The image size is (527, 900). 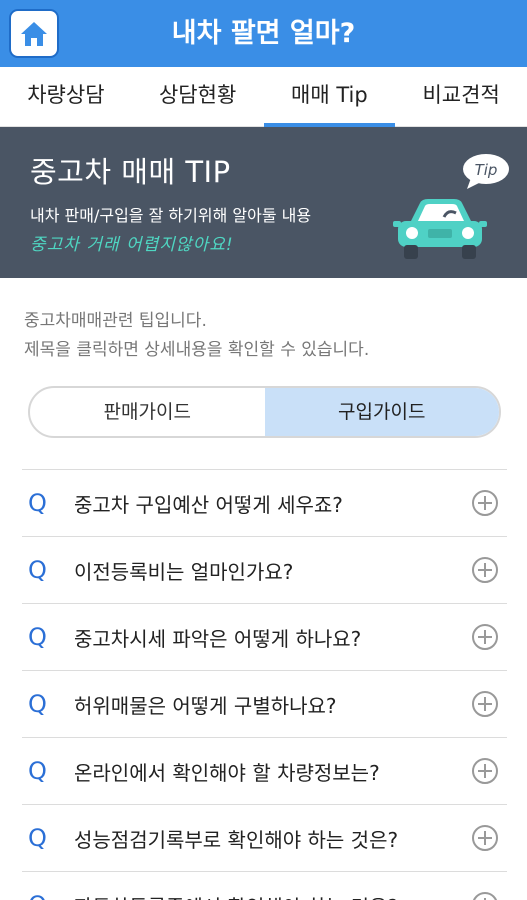 What do you see at coordinates (227, 772) in the screenshot?
I see `faq-question: 온라인에서 확인해야 할 차량정보는?` at bounding box center [227, 772].